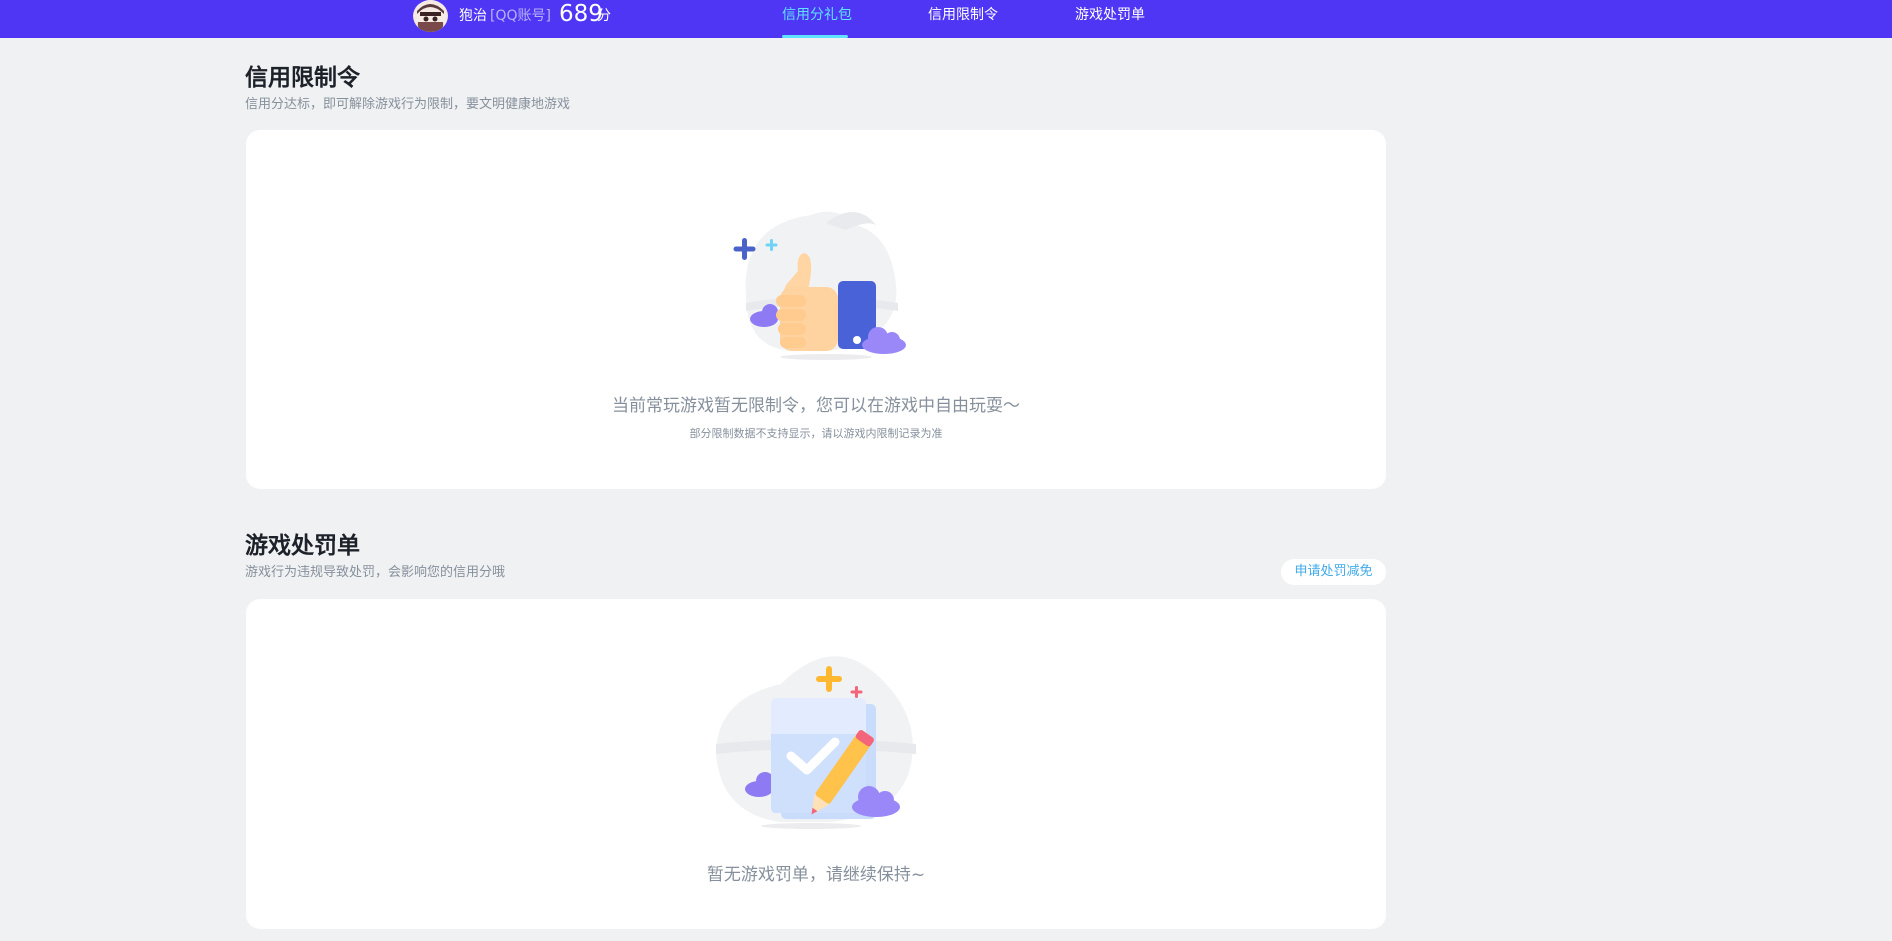 This screenshot has width=1892, height=941. I want to click on top-nav-bar: 狍治 [QQ账号] 689 分 信用分礼包 信用限制令 游戏处罚单, so click(946, 19).